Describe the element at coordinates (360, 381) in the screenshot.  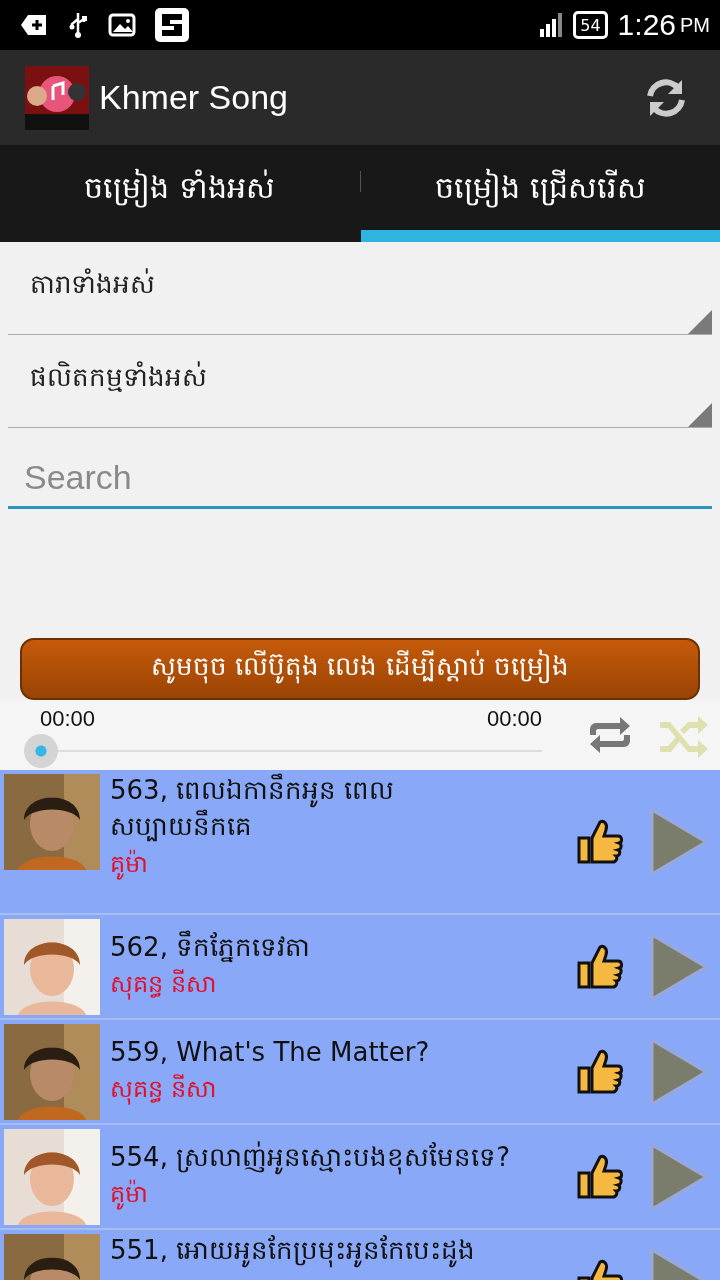
I see `dropdown: ផលិតកម្មទាំងអស់` at that location.